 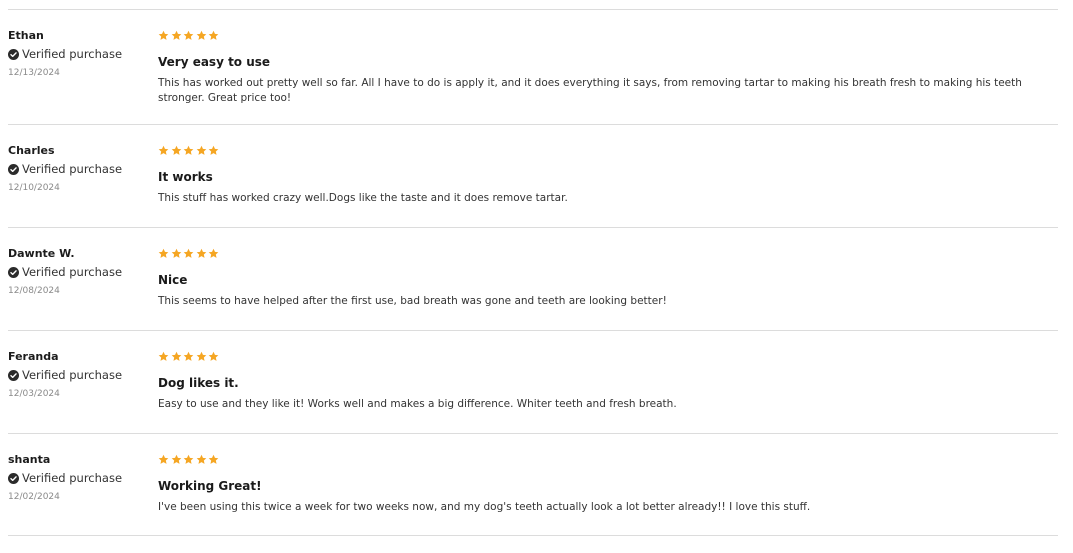 What do you see at coordinates (34, 497) in the screenshot?
I see `review-date: 12/02/2024` at bounding box center [34, 497].